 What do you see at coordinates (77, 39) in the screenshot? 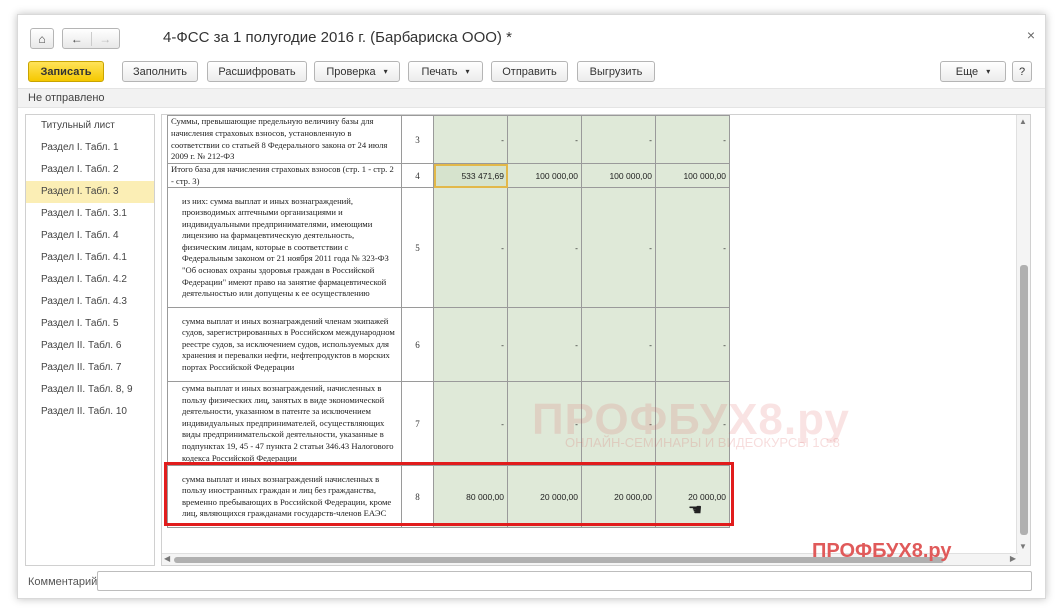
I see `back-arrow-icon: ←` at bounding box center [77, 39].